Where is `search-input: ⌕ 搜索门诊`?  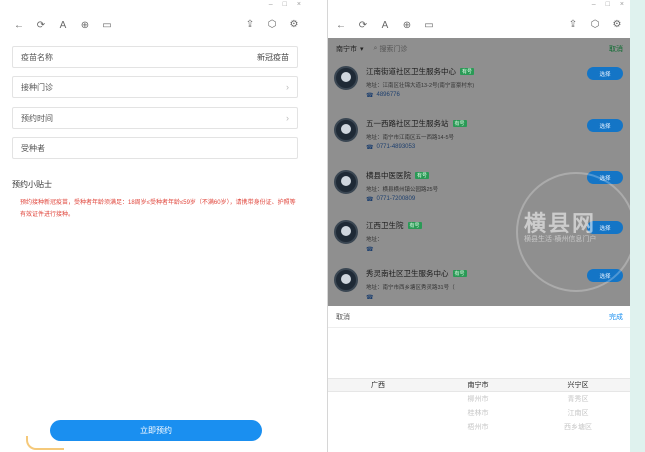 search-input: ⌕ 搜索门诊 is located at coordinates (391, 49).